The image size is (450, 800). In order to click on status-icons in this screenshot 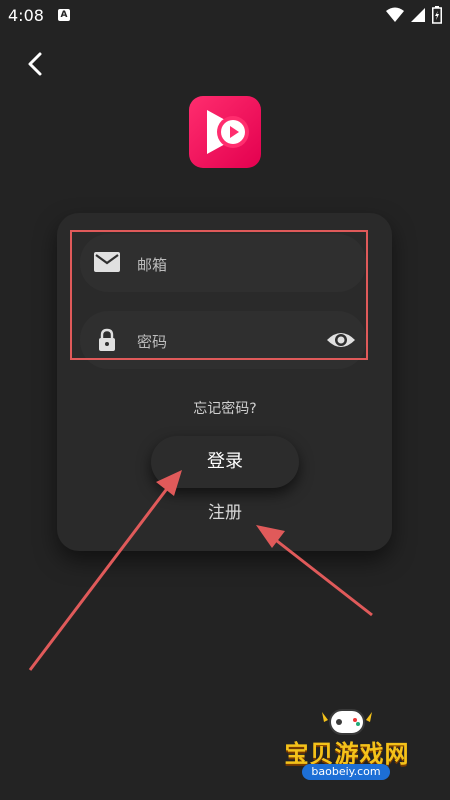, I will do `click(414, 15)`.